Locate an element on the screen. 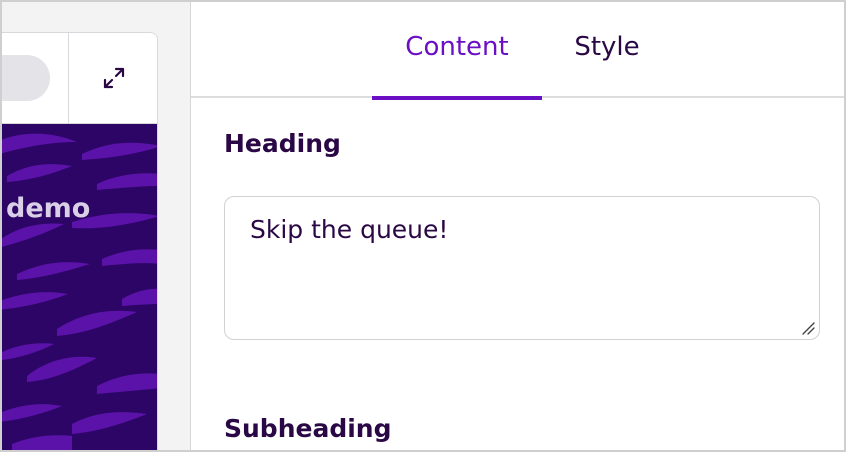  preview-toolbar is located at coordinates (79, 78).